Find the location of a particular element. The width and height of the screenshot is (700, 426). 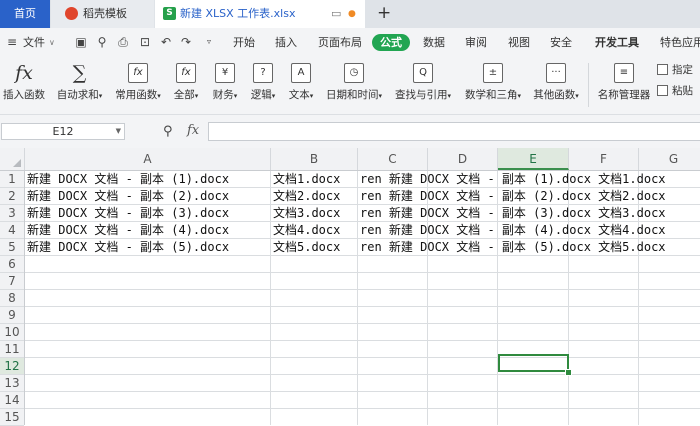

print-icon: ⎙ is located at coordinates (123, 42).